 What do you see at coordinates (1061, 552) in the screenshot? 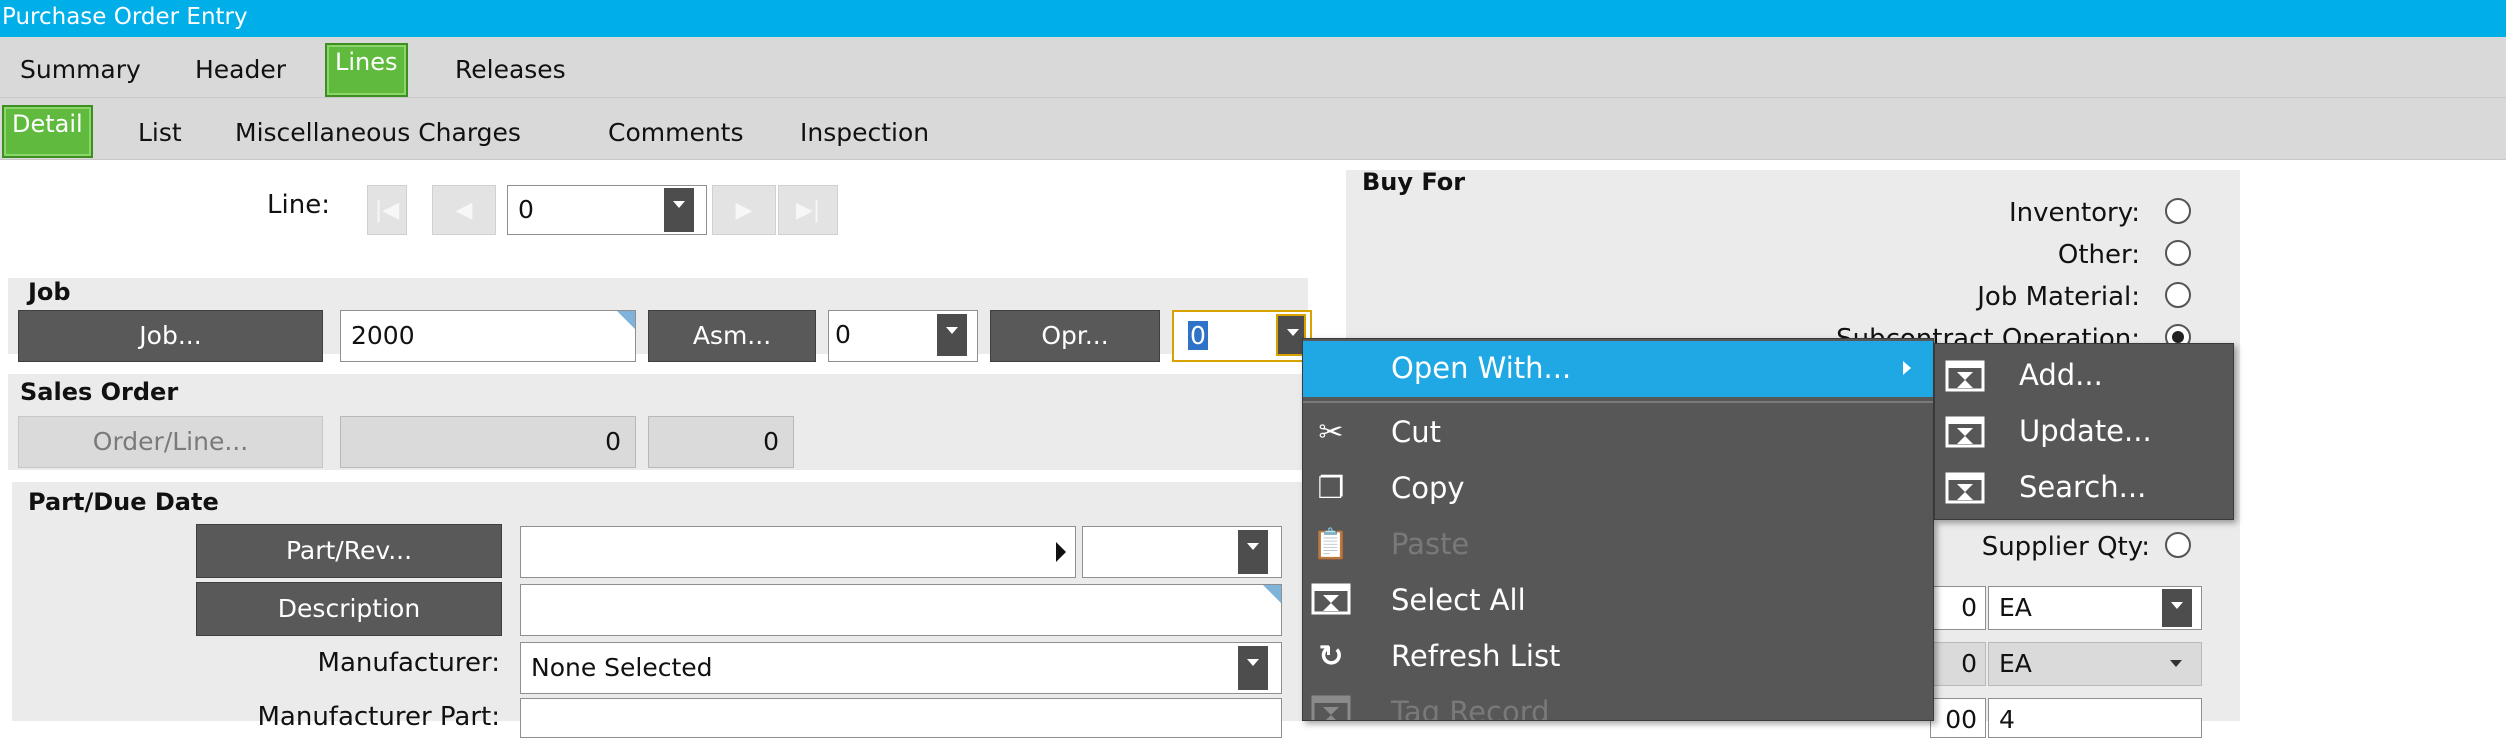
I see `part-search-arrow-icon` at bounding box center [1061, 552].